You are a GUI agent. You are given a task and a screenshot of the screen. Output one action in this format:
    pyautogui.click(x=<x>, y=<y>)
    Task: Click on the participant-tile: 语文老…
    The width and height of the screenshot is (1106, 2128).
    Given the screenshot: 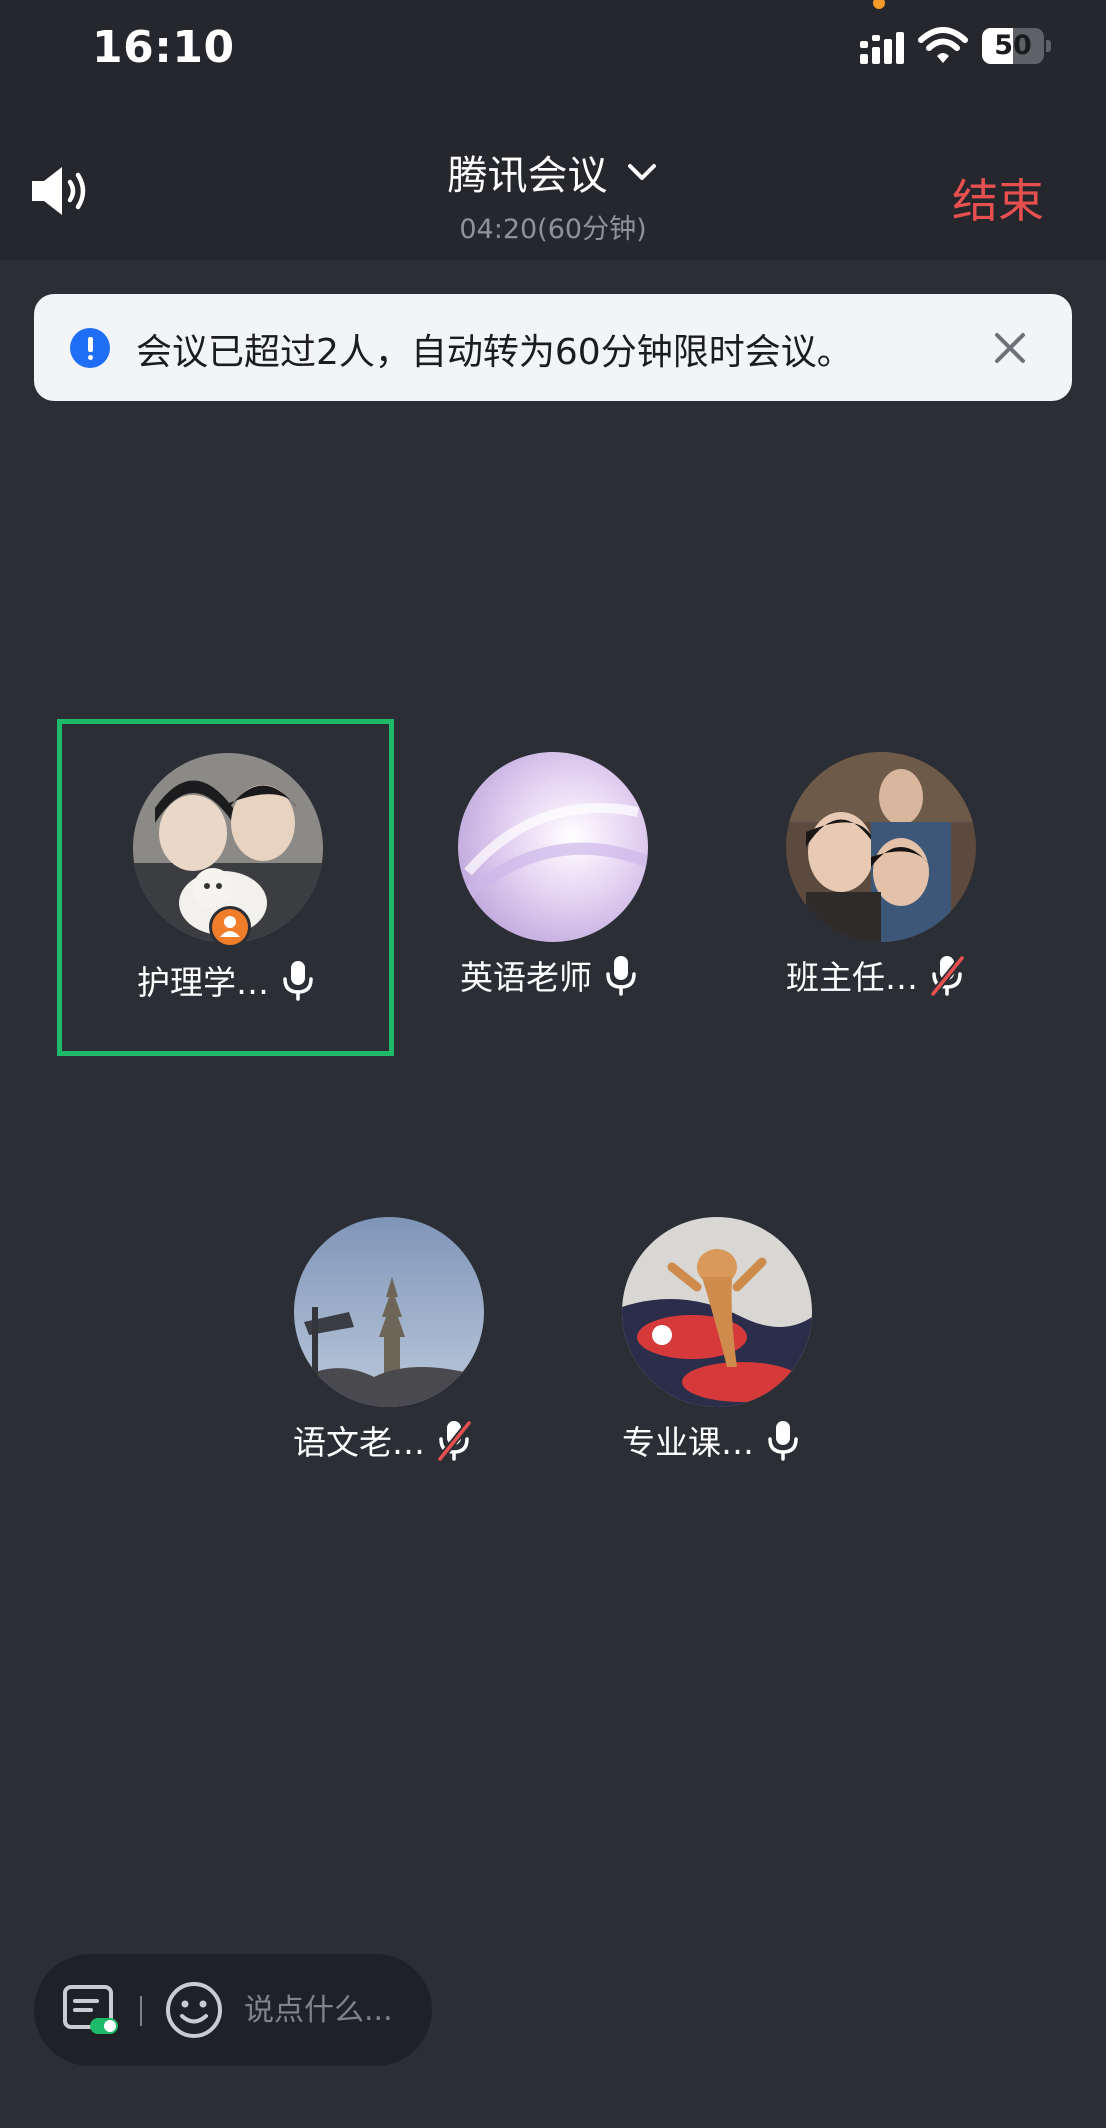 What is the action you would take?
    pyautogui.click(x=388, y=1353)
    